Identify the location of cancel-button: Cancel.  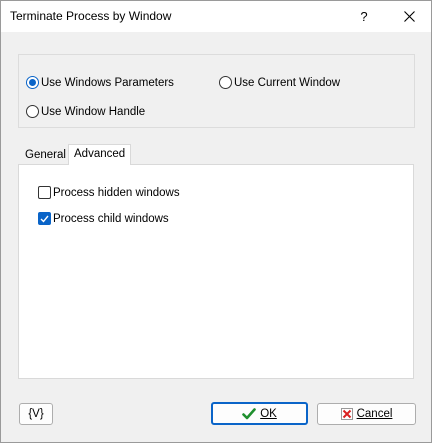
(366, 414).